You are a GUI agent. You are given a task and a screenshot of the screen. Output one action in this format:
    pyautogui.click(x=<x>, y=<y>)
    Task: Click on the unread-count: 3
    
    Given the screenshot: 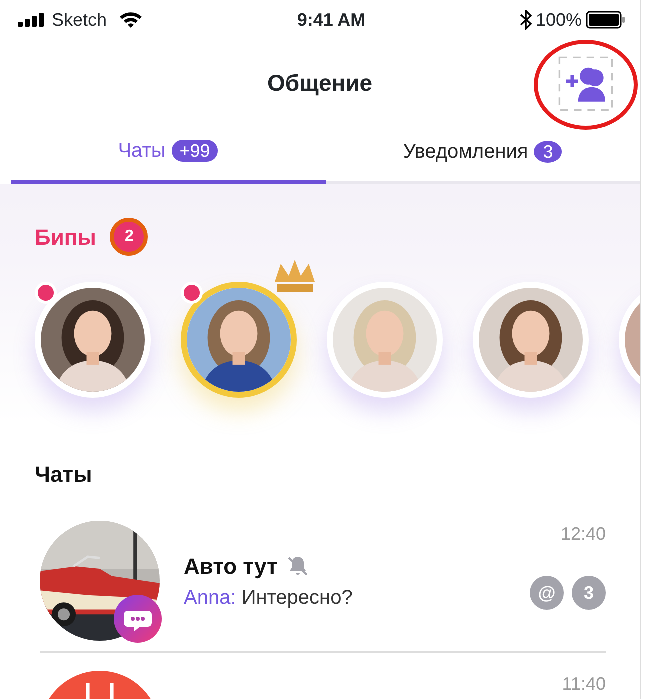 What is the action you would take?
    pyautogui.click(x=589, y=593)
    